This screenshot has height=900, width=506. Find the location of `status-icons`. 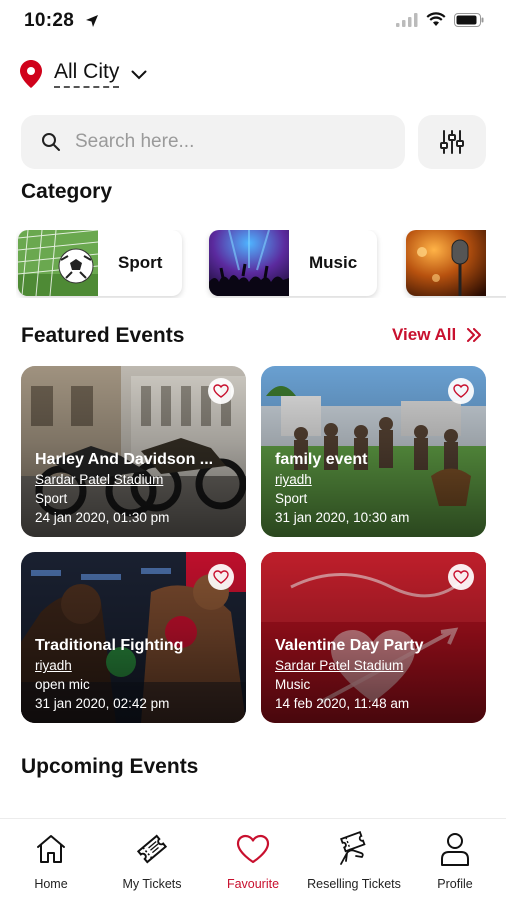

status-icons is located at coordinates (440, 19).